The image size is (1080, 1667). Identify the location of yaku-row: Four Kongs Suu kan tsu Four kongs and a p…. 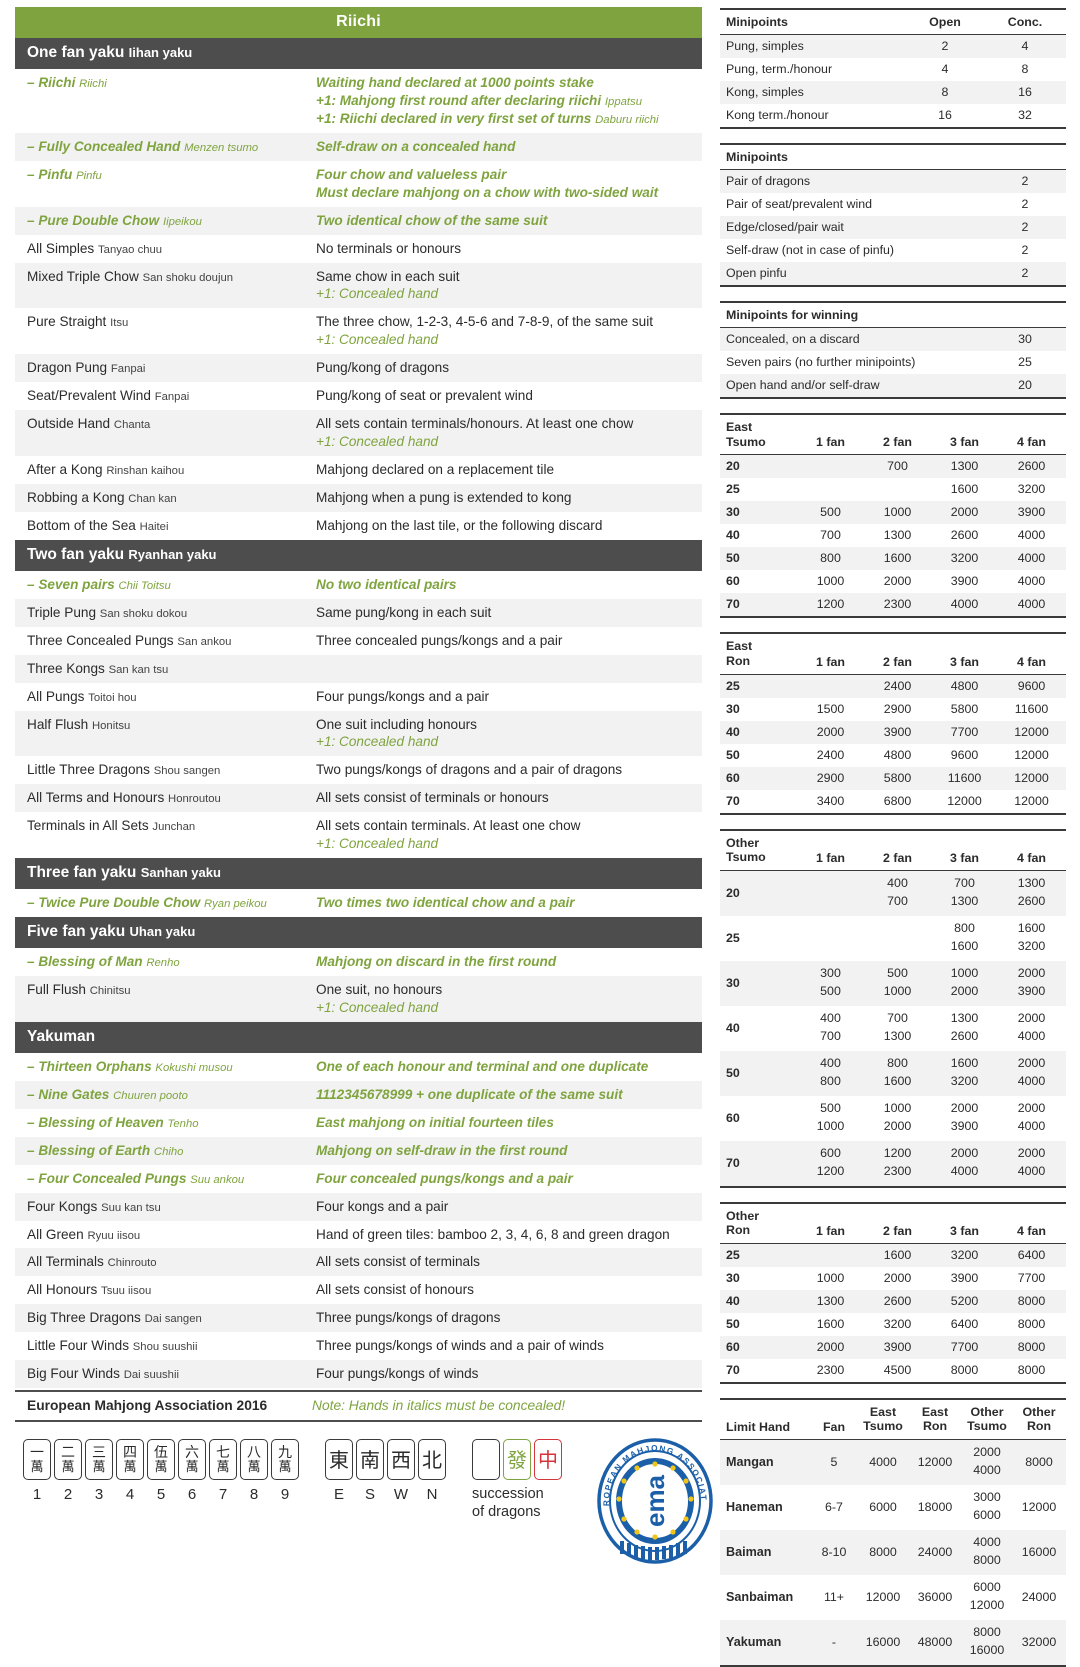
(358, 1206).